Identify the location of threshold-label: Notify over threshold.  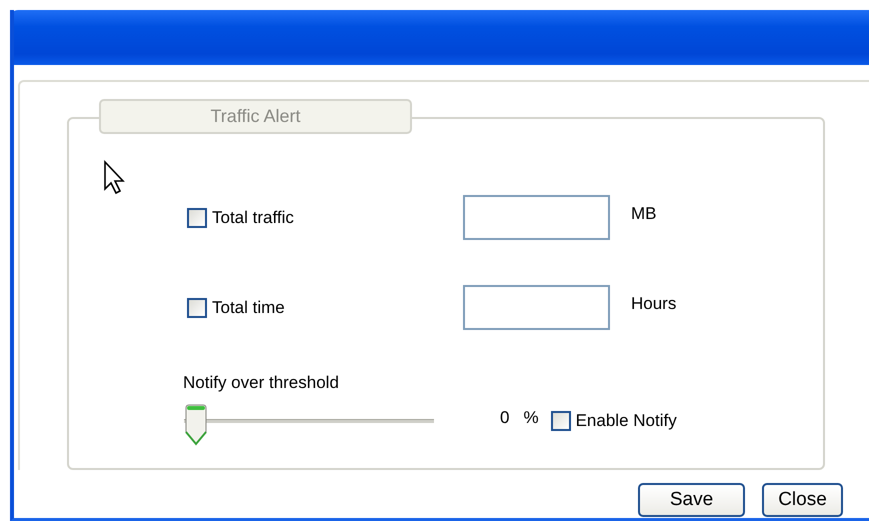
(261, 383).